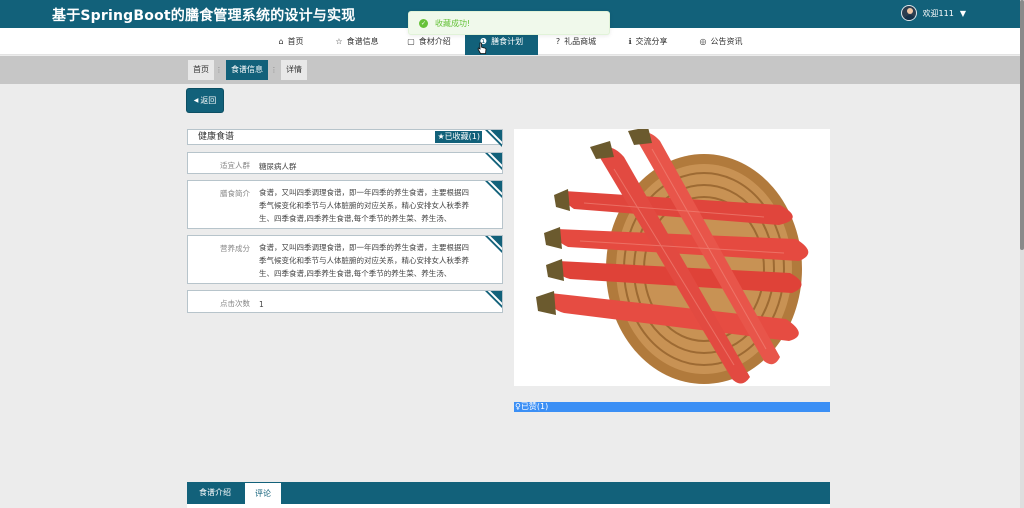 This screenshot has width=1024, height=508. I want to click on bag-icon: ▢, so click(411, 41).